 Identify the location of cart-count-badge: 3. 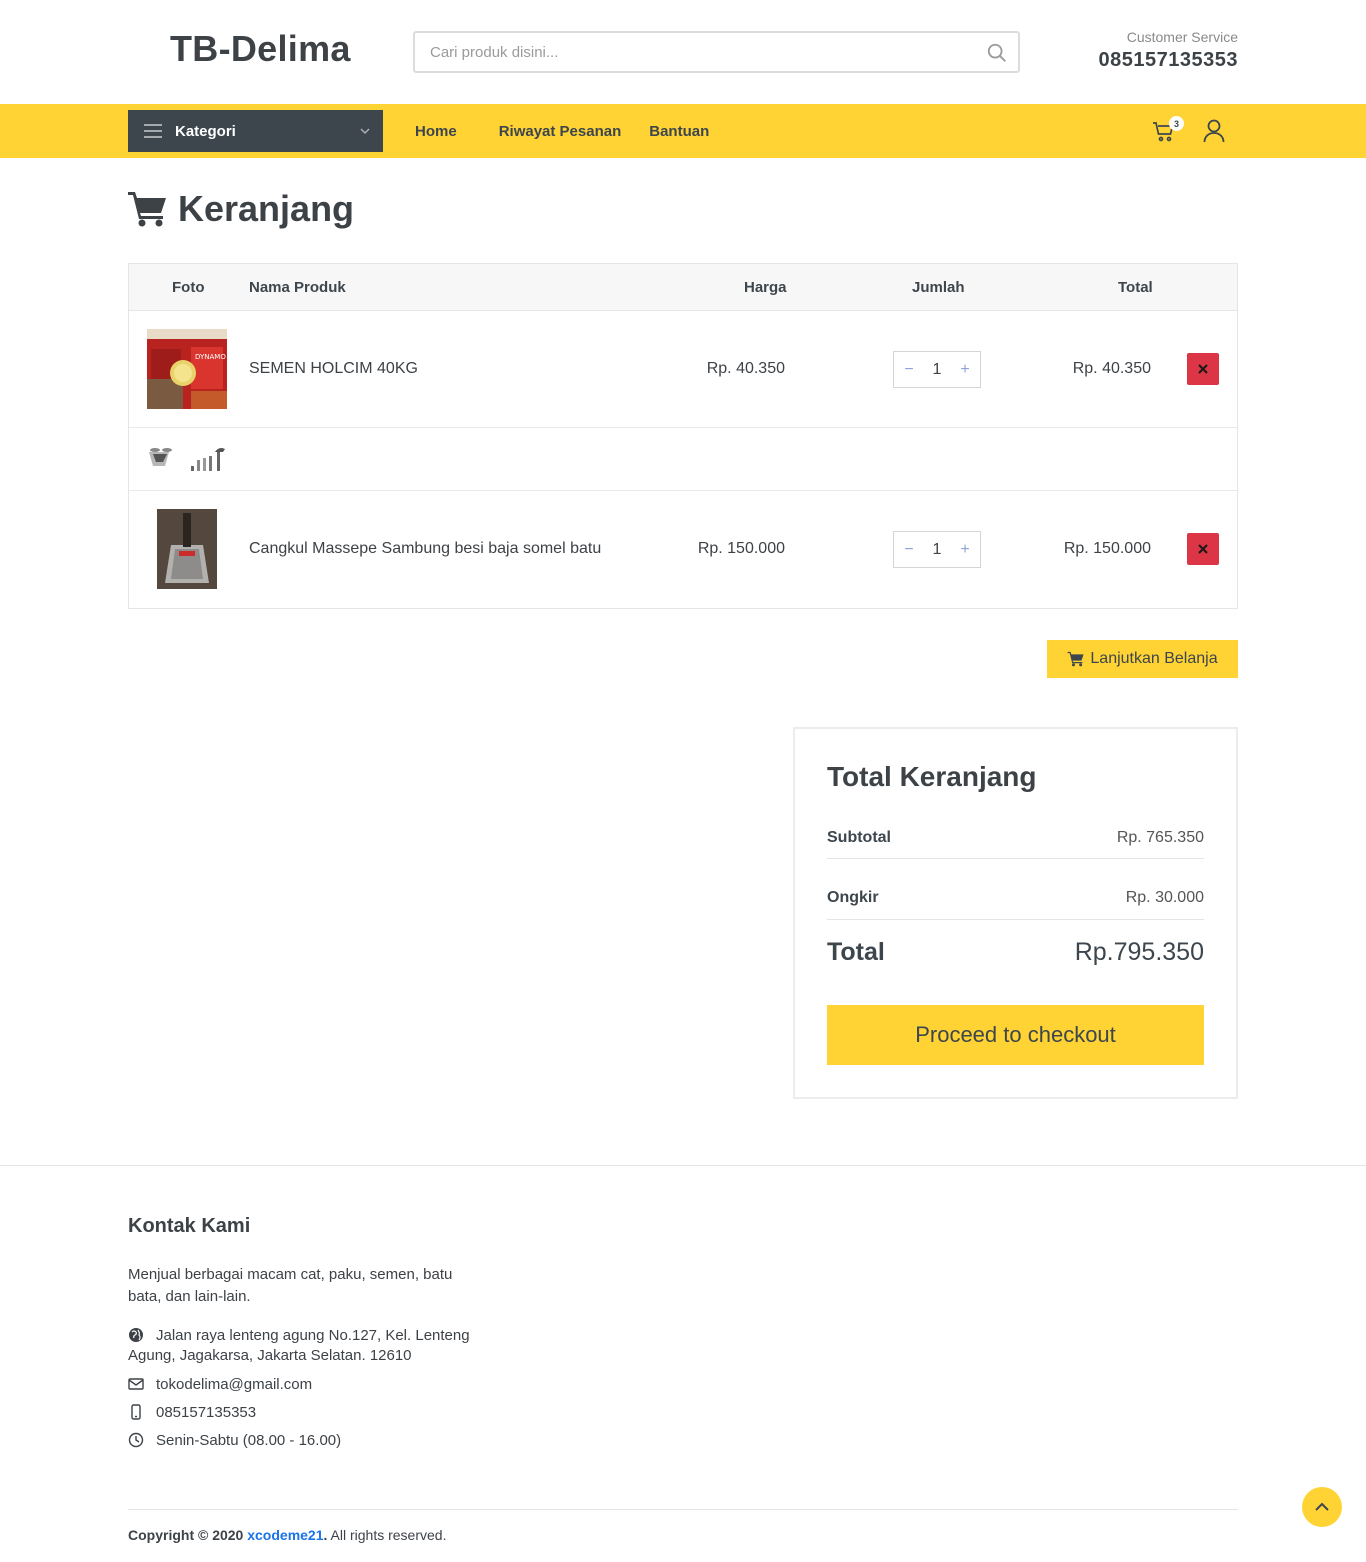
(1176, 123).